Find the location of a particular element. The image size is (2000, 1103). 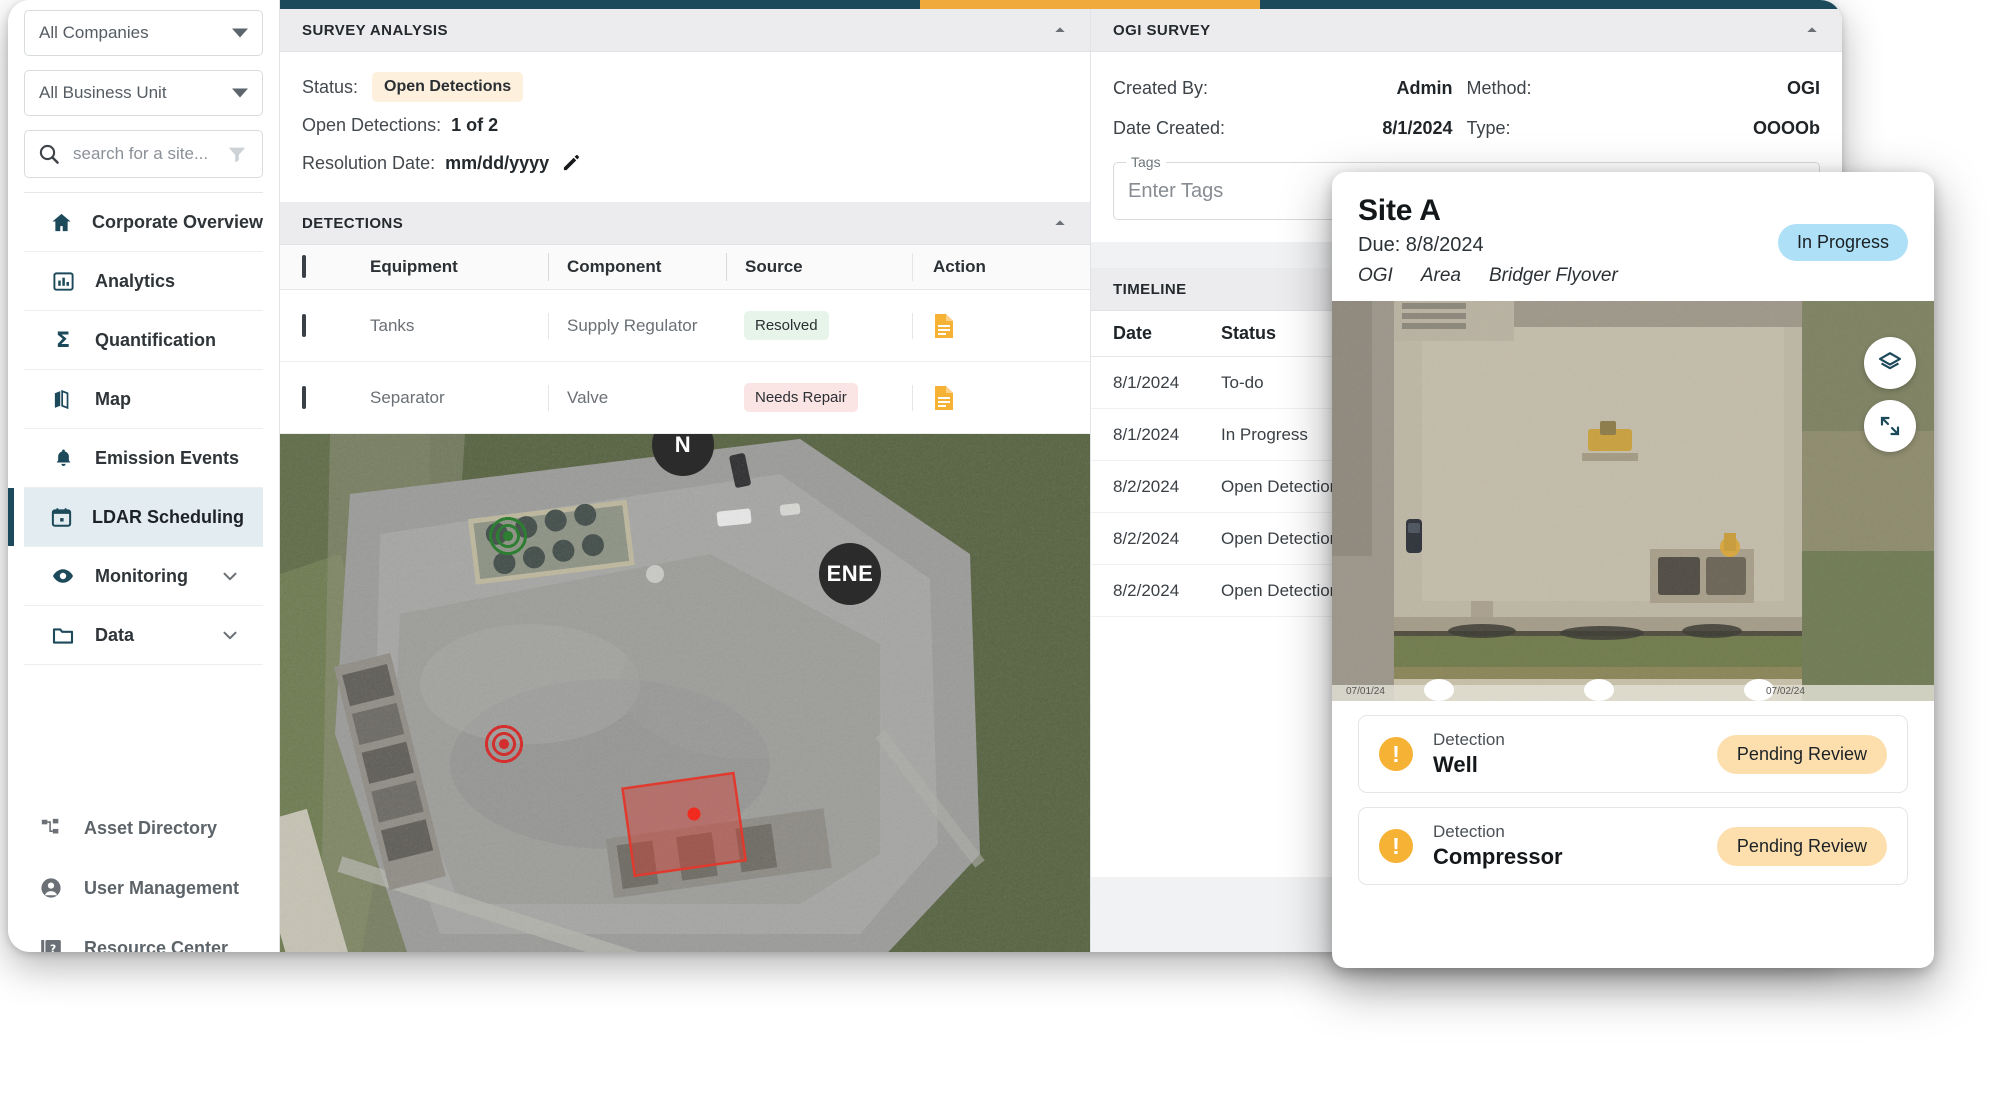

sidebar-item-ldar-scheduling: LDAR Scheduling is located at coordinates (135, 517).